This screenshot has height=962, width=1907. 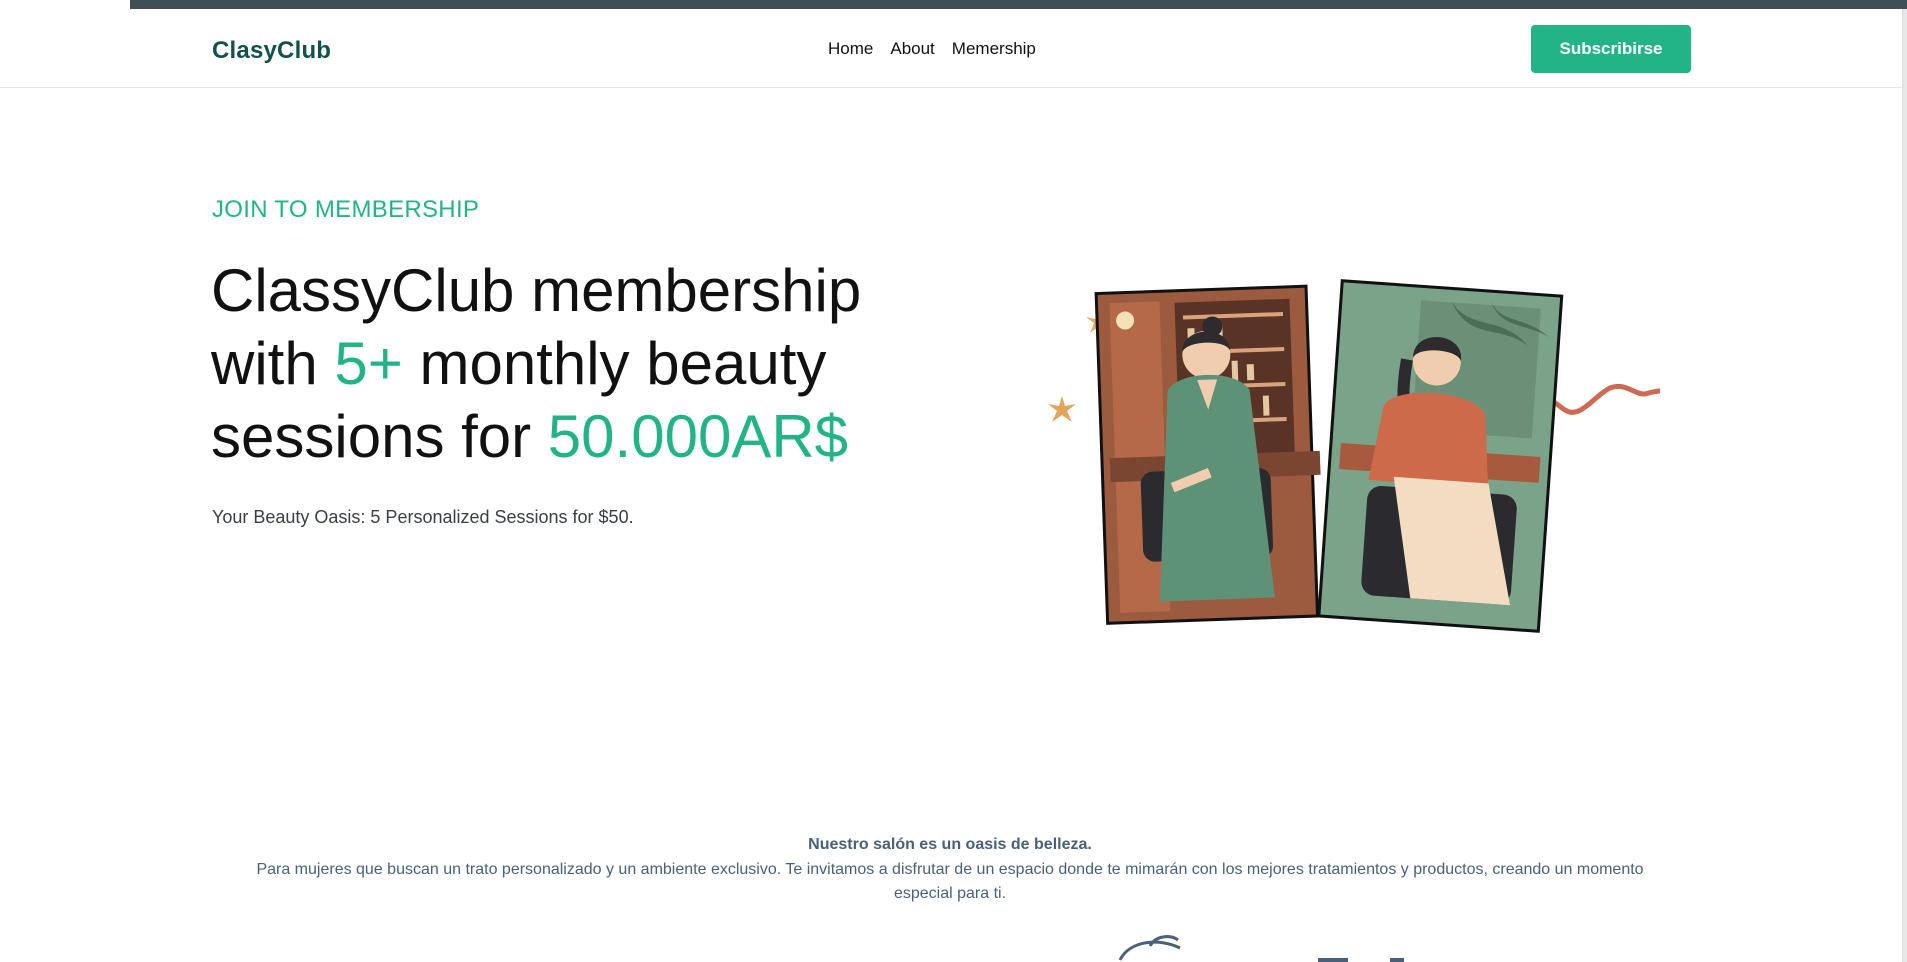 I want to click on nav-links: Home About Memership, so click(x=932, y=49).